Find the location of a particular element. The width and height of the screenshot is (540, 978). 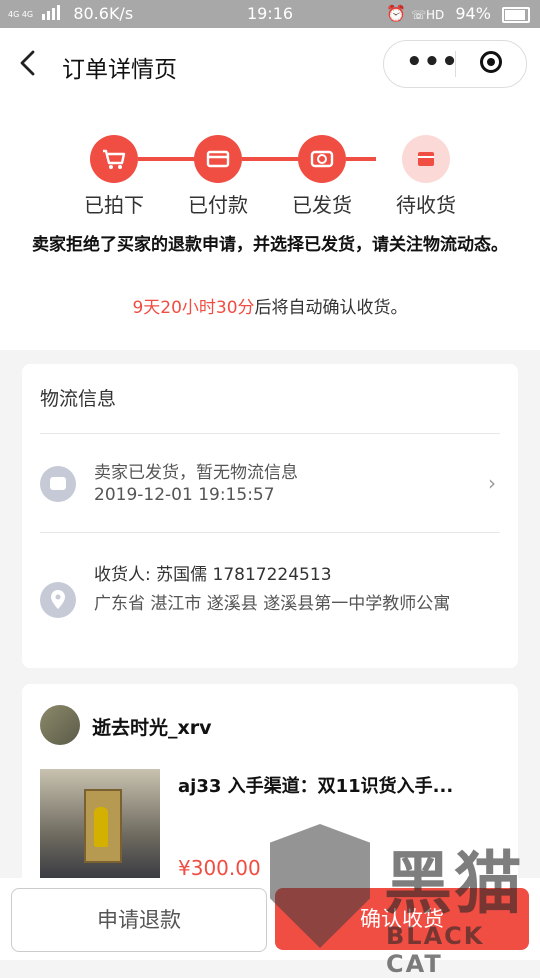

battery-icon is located at coordinates (516, 14).